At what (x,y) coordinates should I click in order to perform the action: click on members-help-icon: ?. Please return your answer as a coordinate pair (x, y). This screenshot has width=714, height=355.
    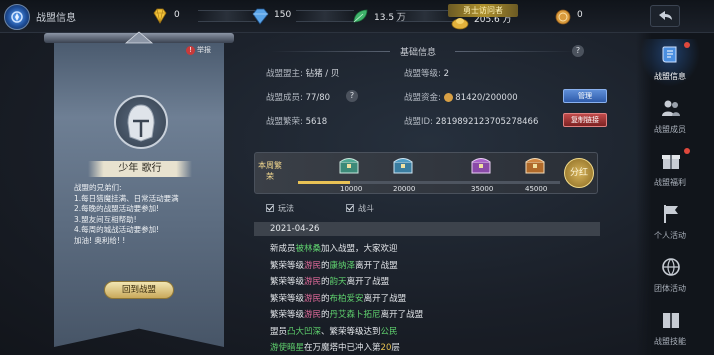
    Looking at the image, I should click on (352, 96).